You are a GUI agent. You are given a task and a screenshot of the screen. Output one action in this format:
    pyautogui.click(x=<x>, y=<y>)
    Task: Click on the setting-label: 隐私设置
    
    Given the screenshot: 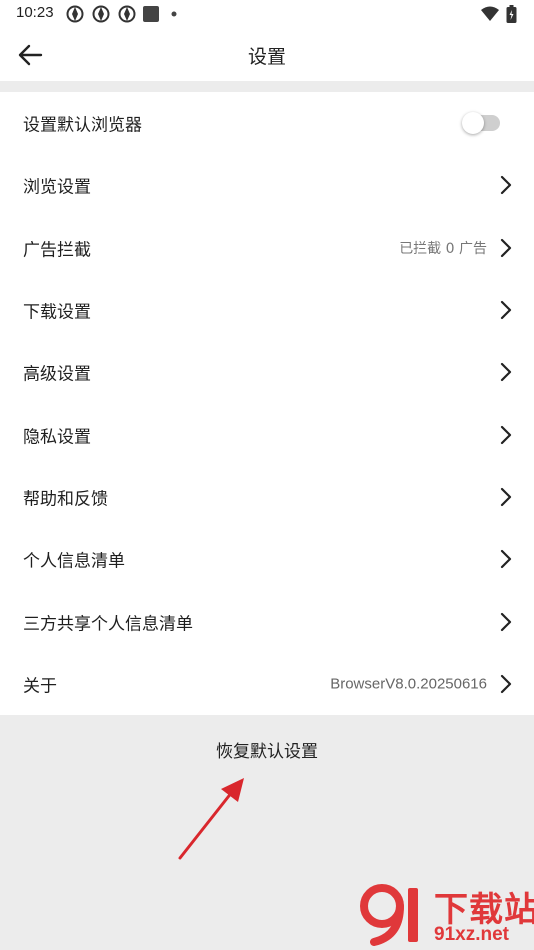 What is the action you would take?
    pyautogui.click(x=57, y=437)
    